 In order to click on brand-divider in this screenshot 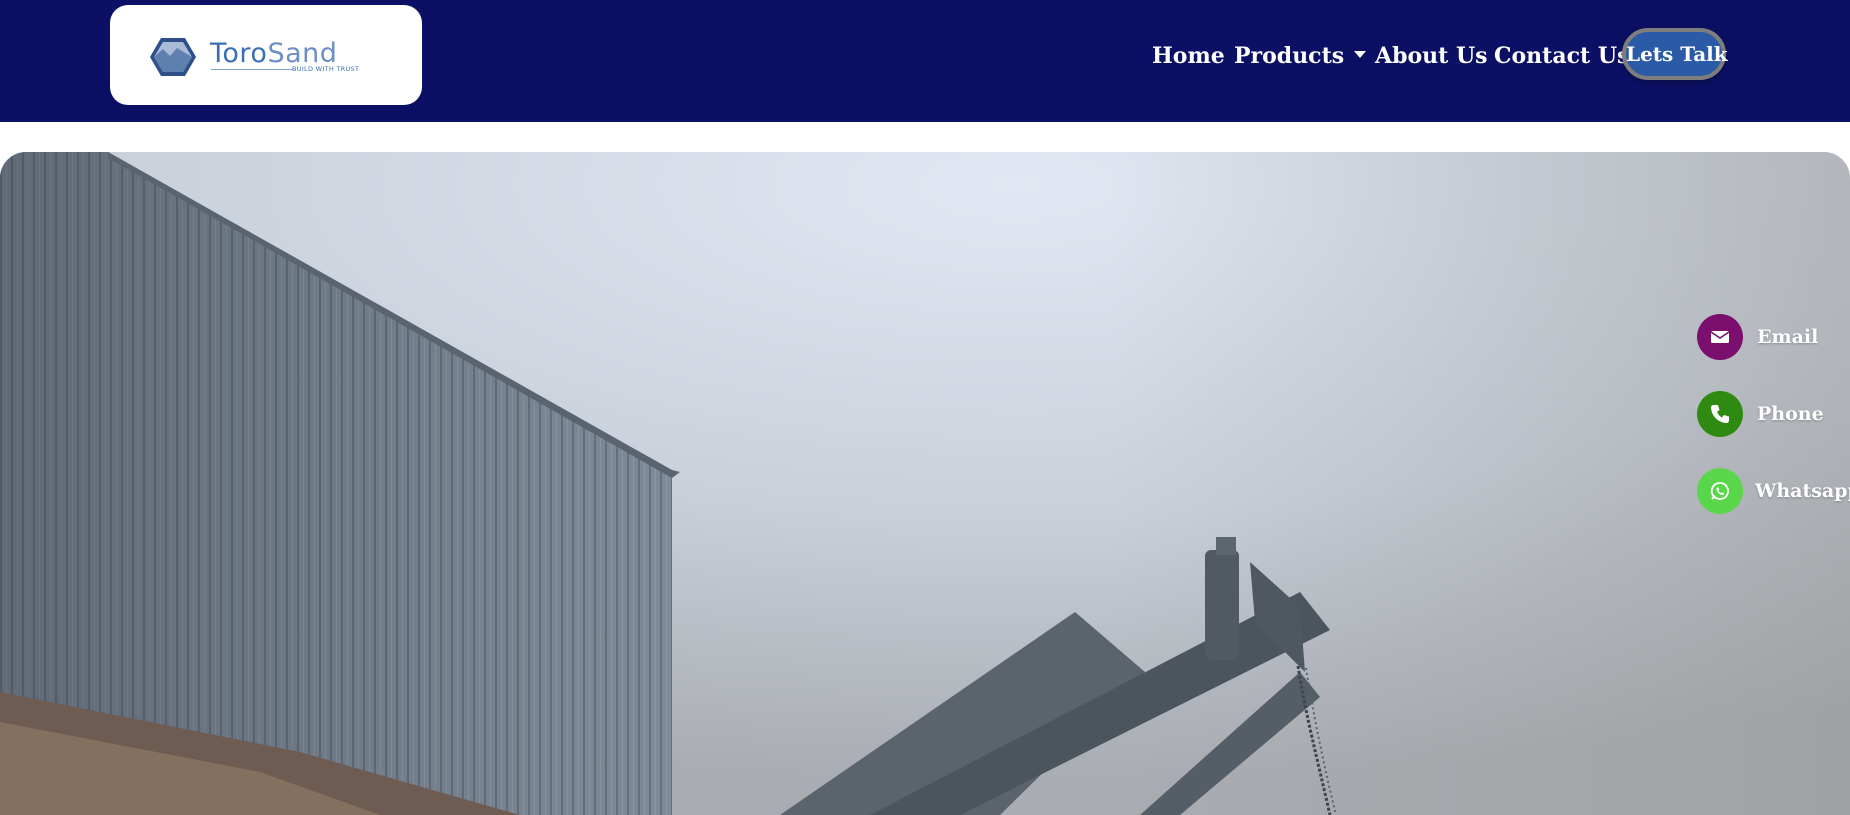, I will do `click(252, 69)`.